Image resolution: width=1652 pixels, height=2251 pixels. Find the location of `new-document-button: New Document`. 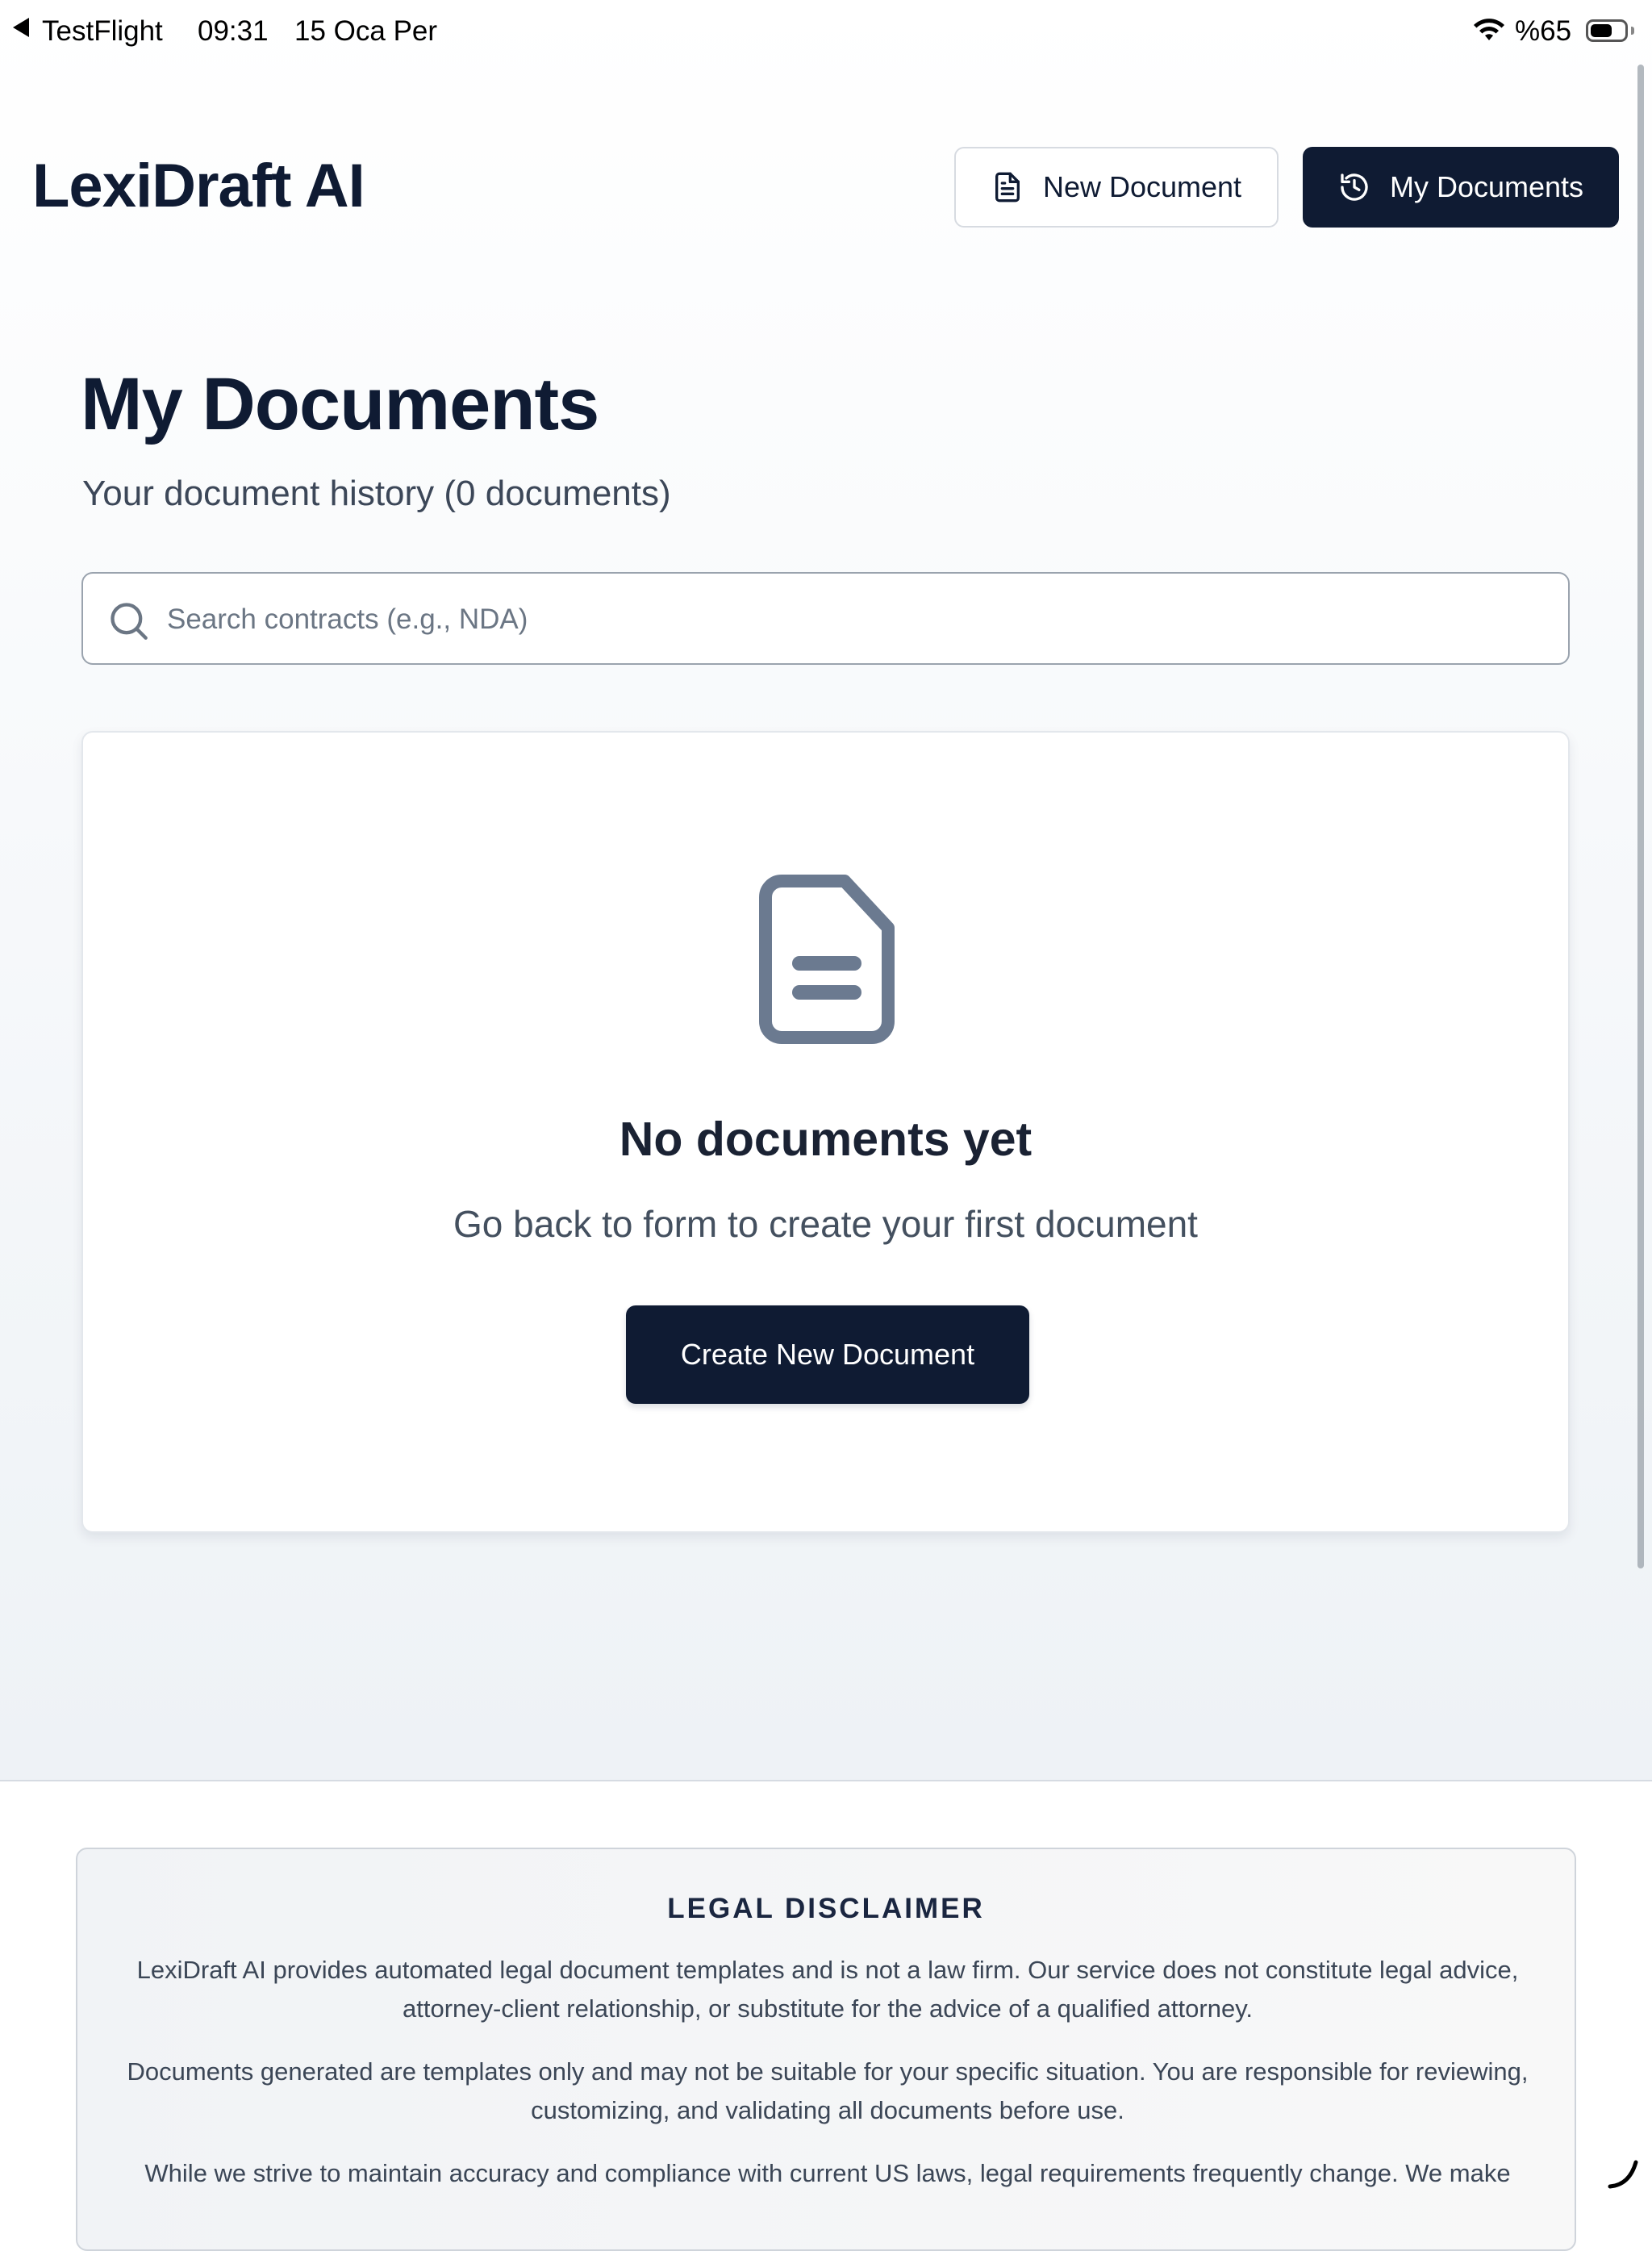

new-document-button: New Document is located at coordinates (1117, 187).